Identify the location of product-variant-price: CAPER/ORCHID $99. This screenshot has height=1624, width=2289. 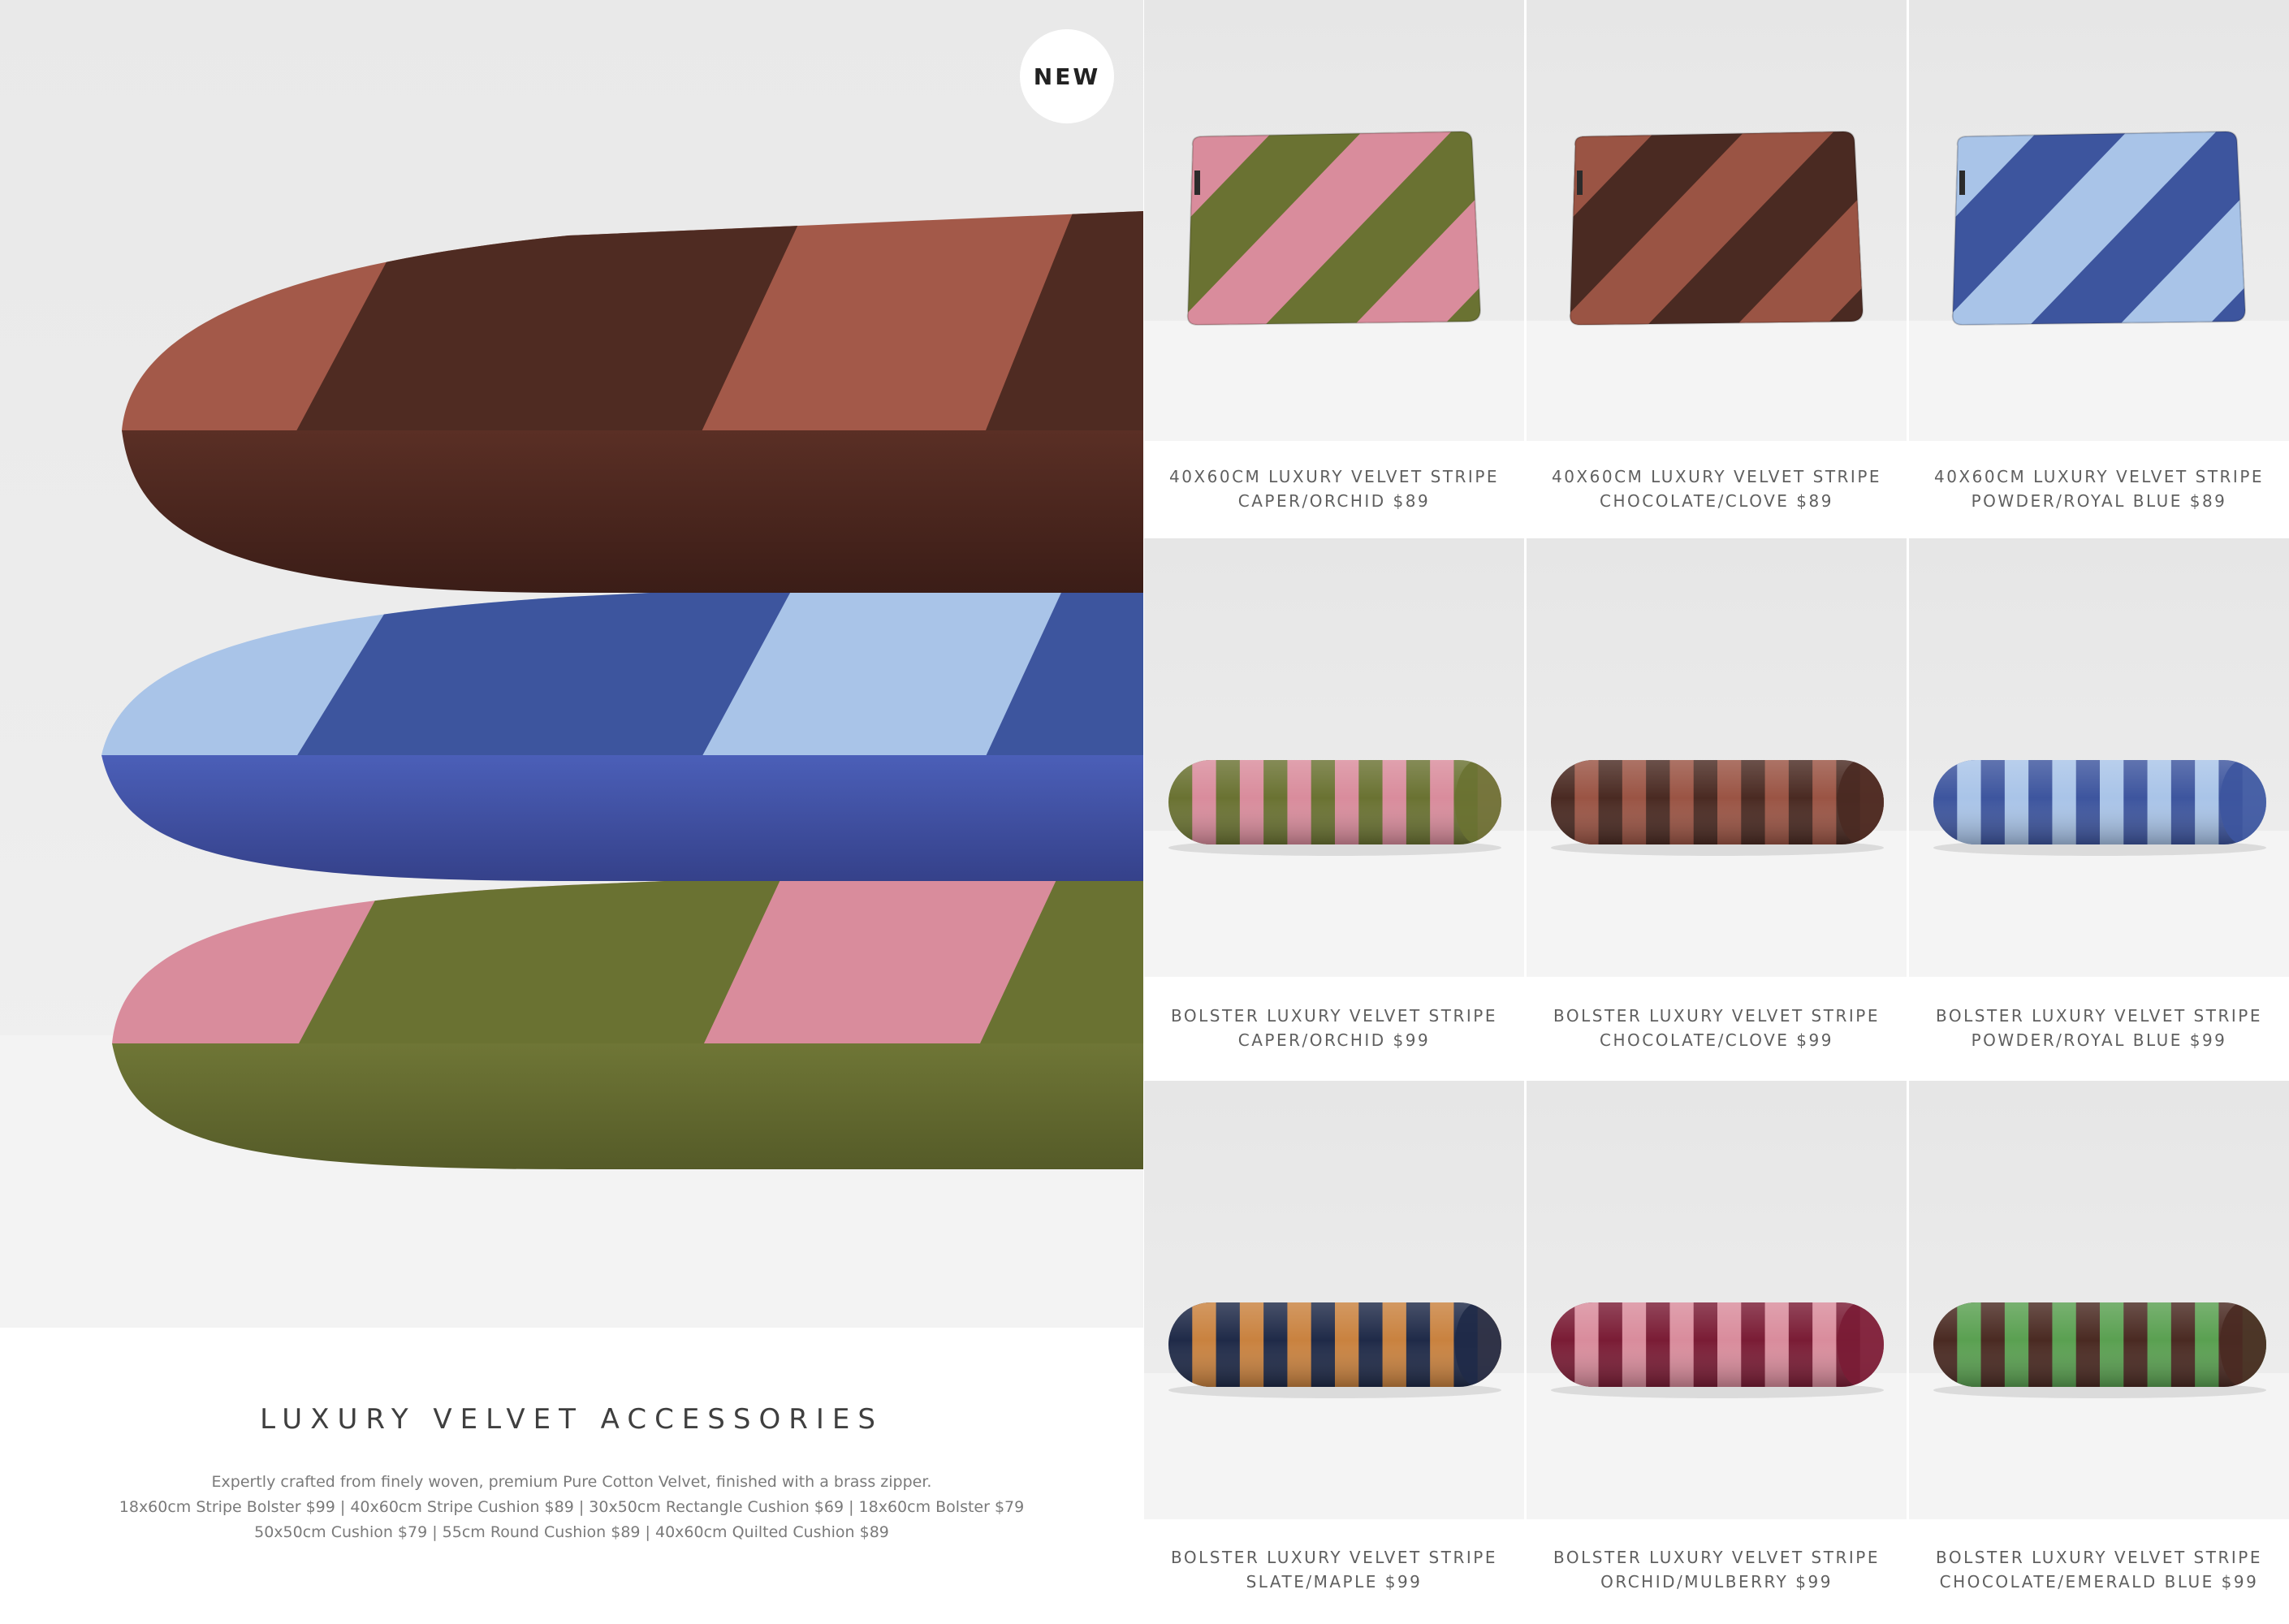
(1334, 1040).